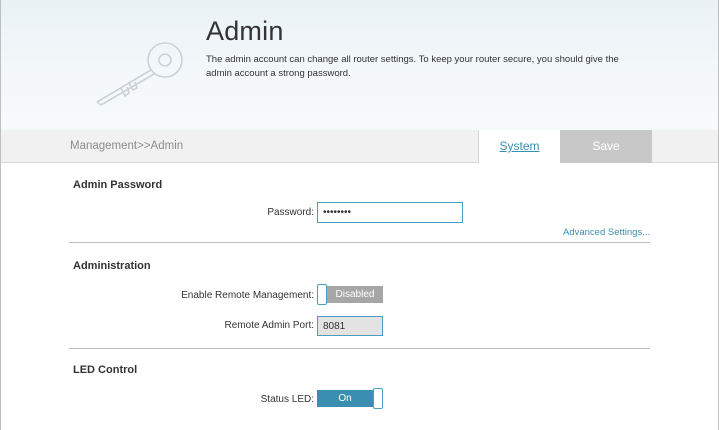 The height and width of the screenshot is (430, 719). What do you see at coordinates (105, 370) in the screenshot?
I see `led-control-title: LED Control` at bounding box center [105, 370].